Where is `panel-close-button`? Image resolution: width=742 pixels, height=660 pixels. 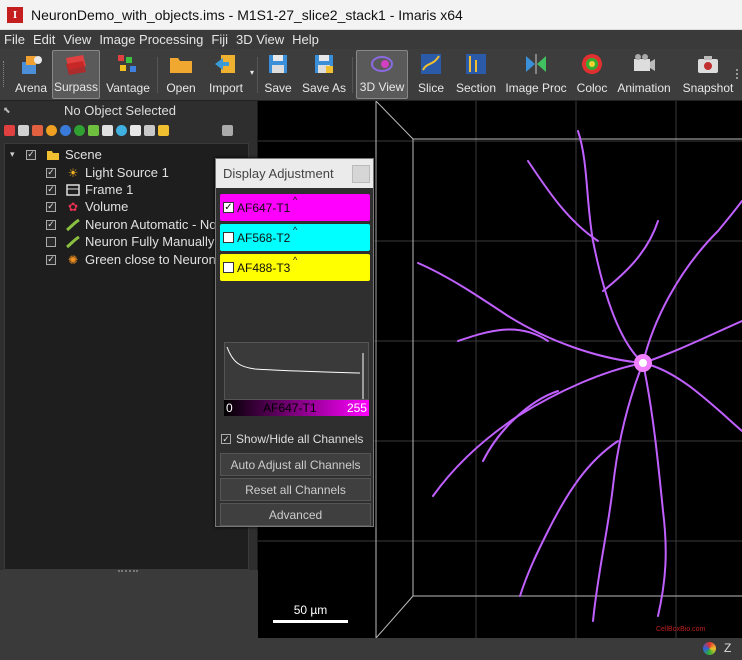
panel-close-button is located at coordinates (361, 174).